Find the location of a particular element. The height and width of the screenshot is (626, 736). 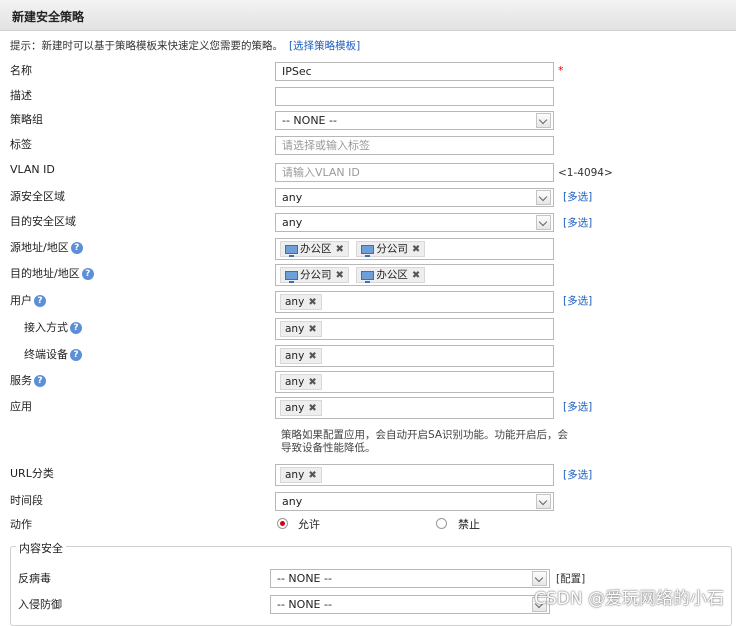

template-hint: 提示：新建时可以基于策略模板来快速定义您需要的策略。 [选择策略模板] is located at coordinates (185, 45).